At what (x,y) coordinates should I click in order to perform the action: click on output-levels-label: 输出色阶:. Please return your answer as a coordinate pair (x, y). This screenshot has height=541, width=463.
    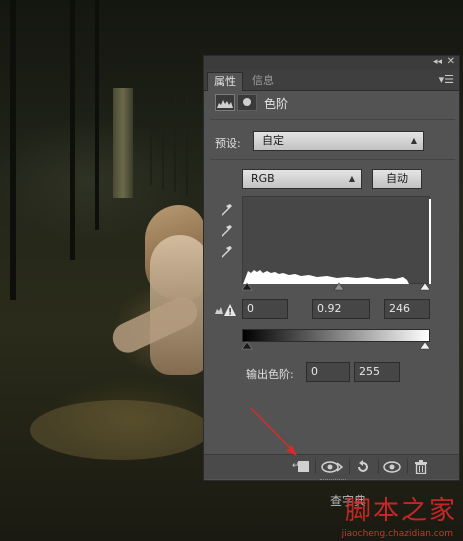
    Looking at the image, I should click on (270, 374).